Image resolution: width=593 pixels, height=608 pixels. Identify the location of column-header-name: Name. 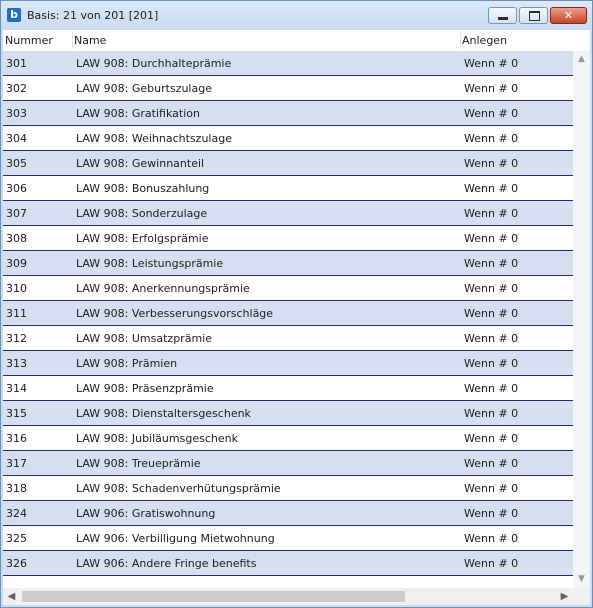
(90, 40).